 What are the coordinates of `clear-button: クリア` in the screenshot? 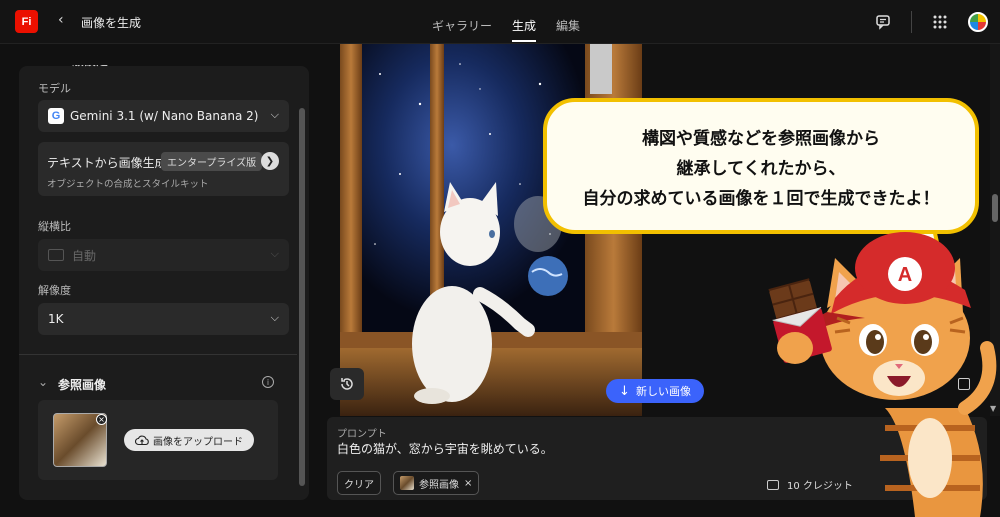 It's located at (359, 483).